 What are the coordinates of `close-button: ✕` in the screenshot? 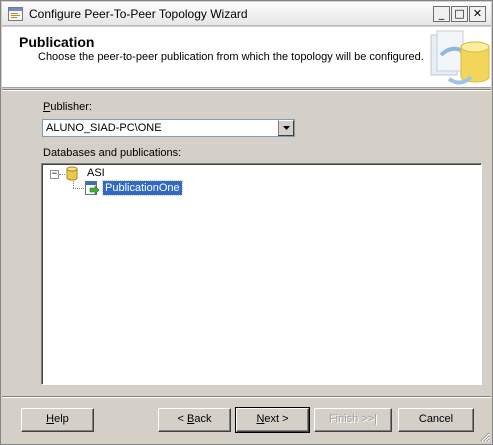 It's located at (477, 14).